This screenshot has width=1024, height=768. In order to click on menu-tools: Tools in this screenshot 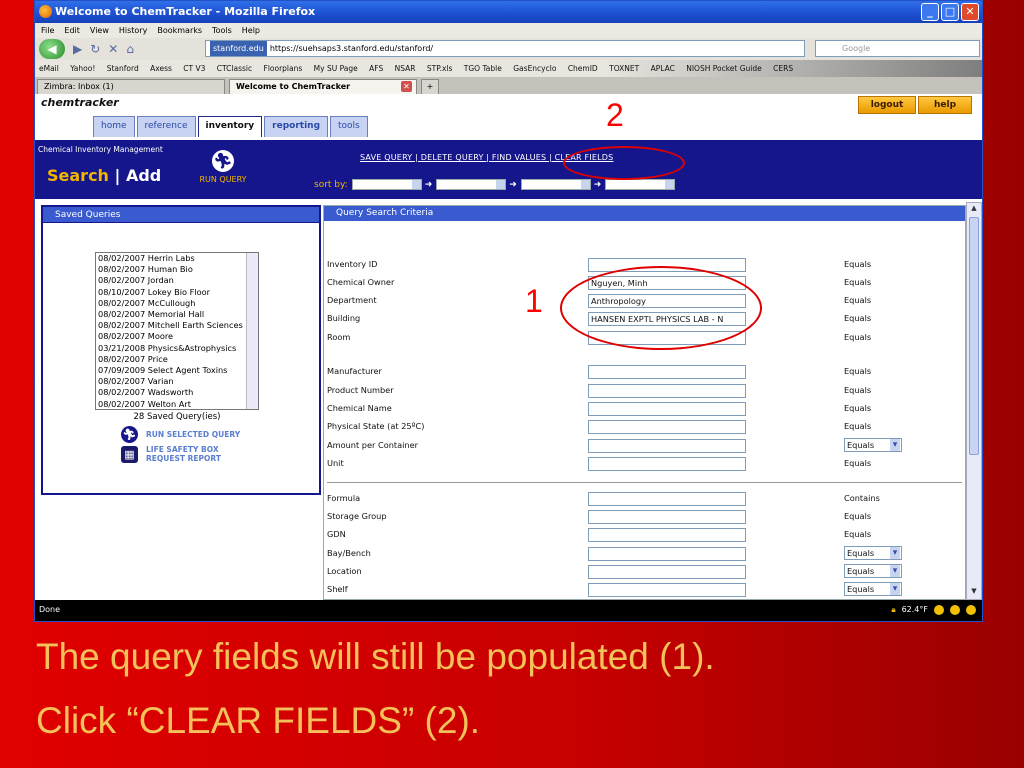, I will do `click(222, 30)`.